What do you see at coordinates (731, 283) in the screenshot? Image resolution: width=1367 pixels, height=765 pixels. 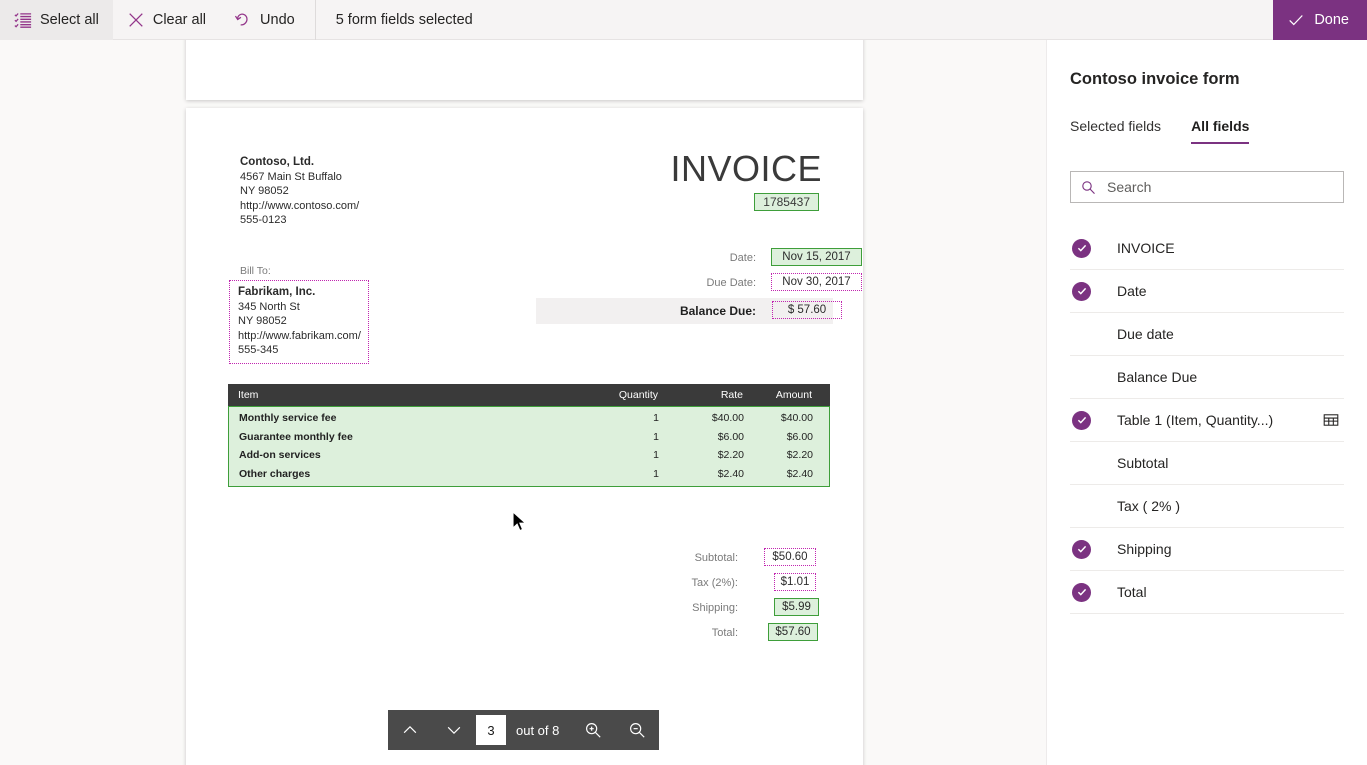 I see `due-date-label: Due Date:` at bounding box center [731, 283].